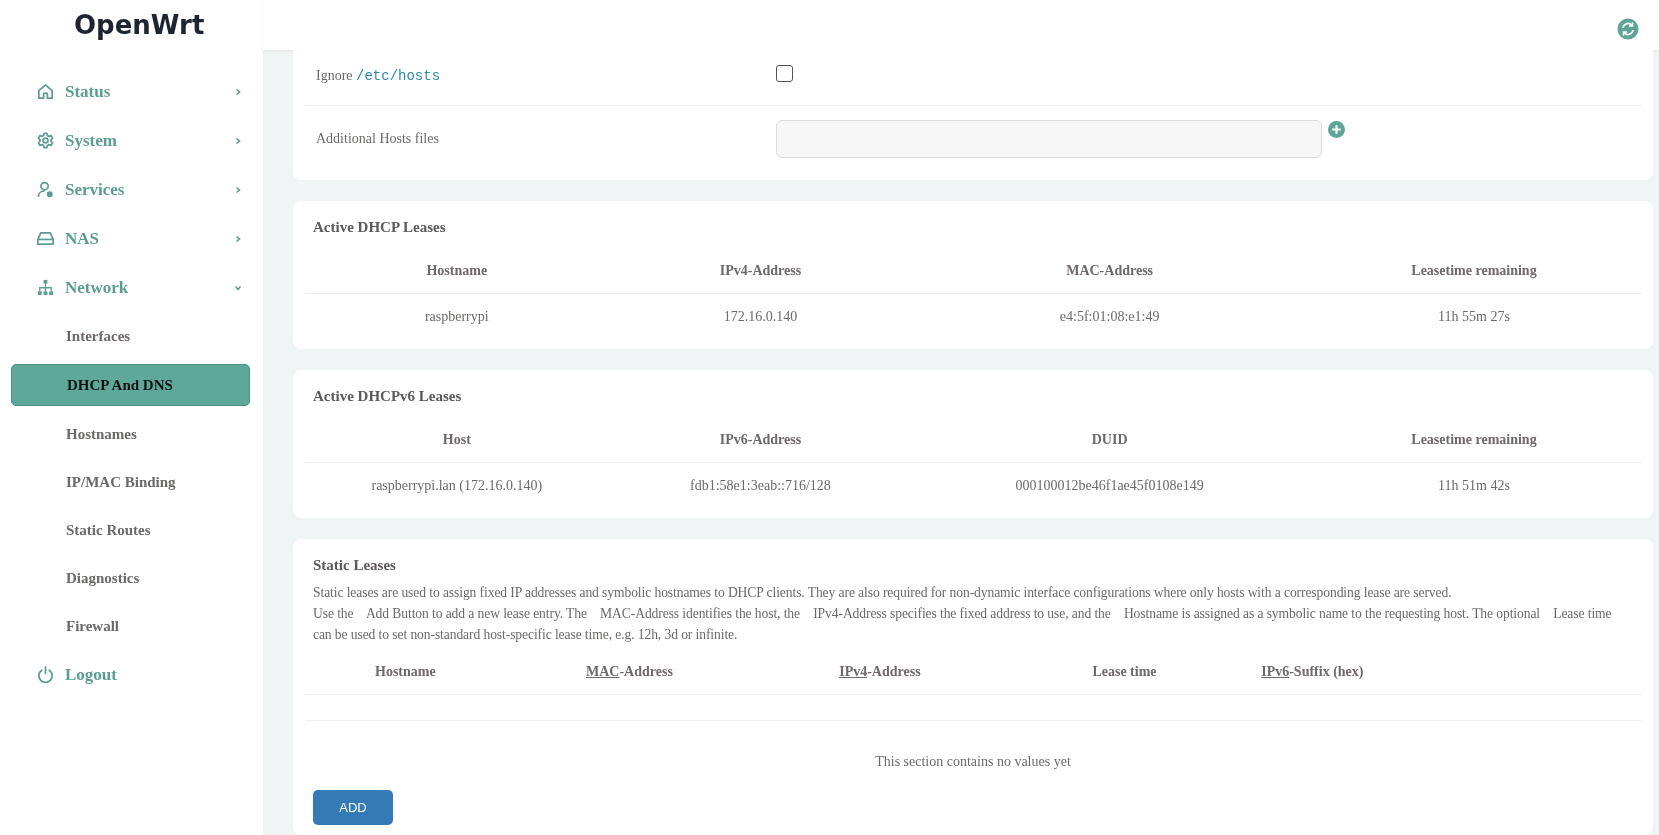 The image size is (1659, 835). What do you see at coordinates (1125, 671) in the screenshot?
I see `column-header: Lease time` at bounding box center [1125, 671].